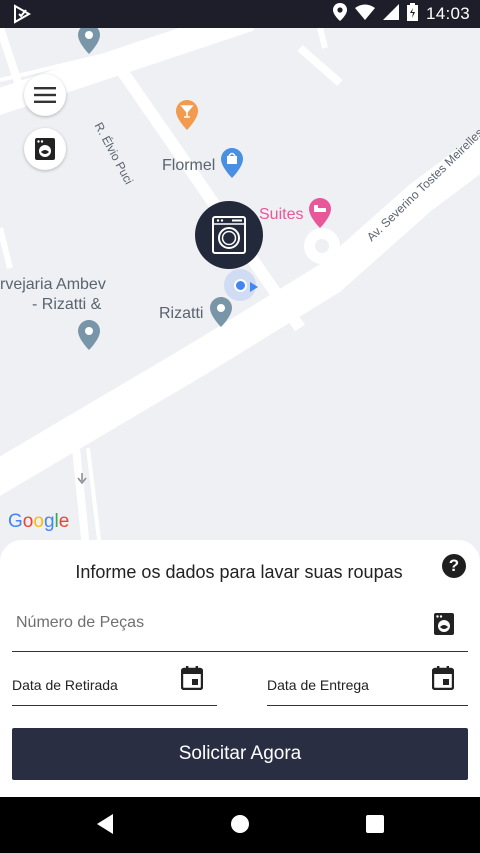 This screenshot has height=853, width=480. Describe the element at coordinates (239, 572) in the screenshot. I see `form-title: Informe os dados para lavar suas roupas` at that location.